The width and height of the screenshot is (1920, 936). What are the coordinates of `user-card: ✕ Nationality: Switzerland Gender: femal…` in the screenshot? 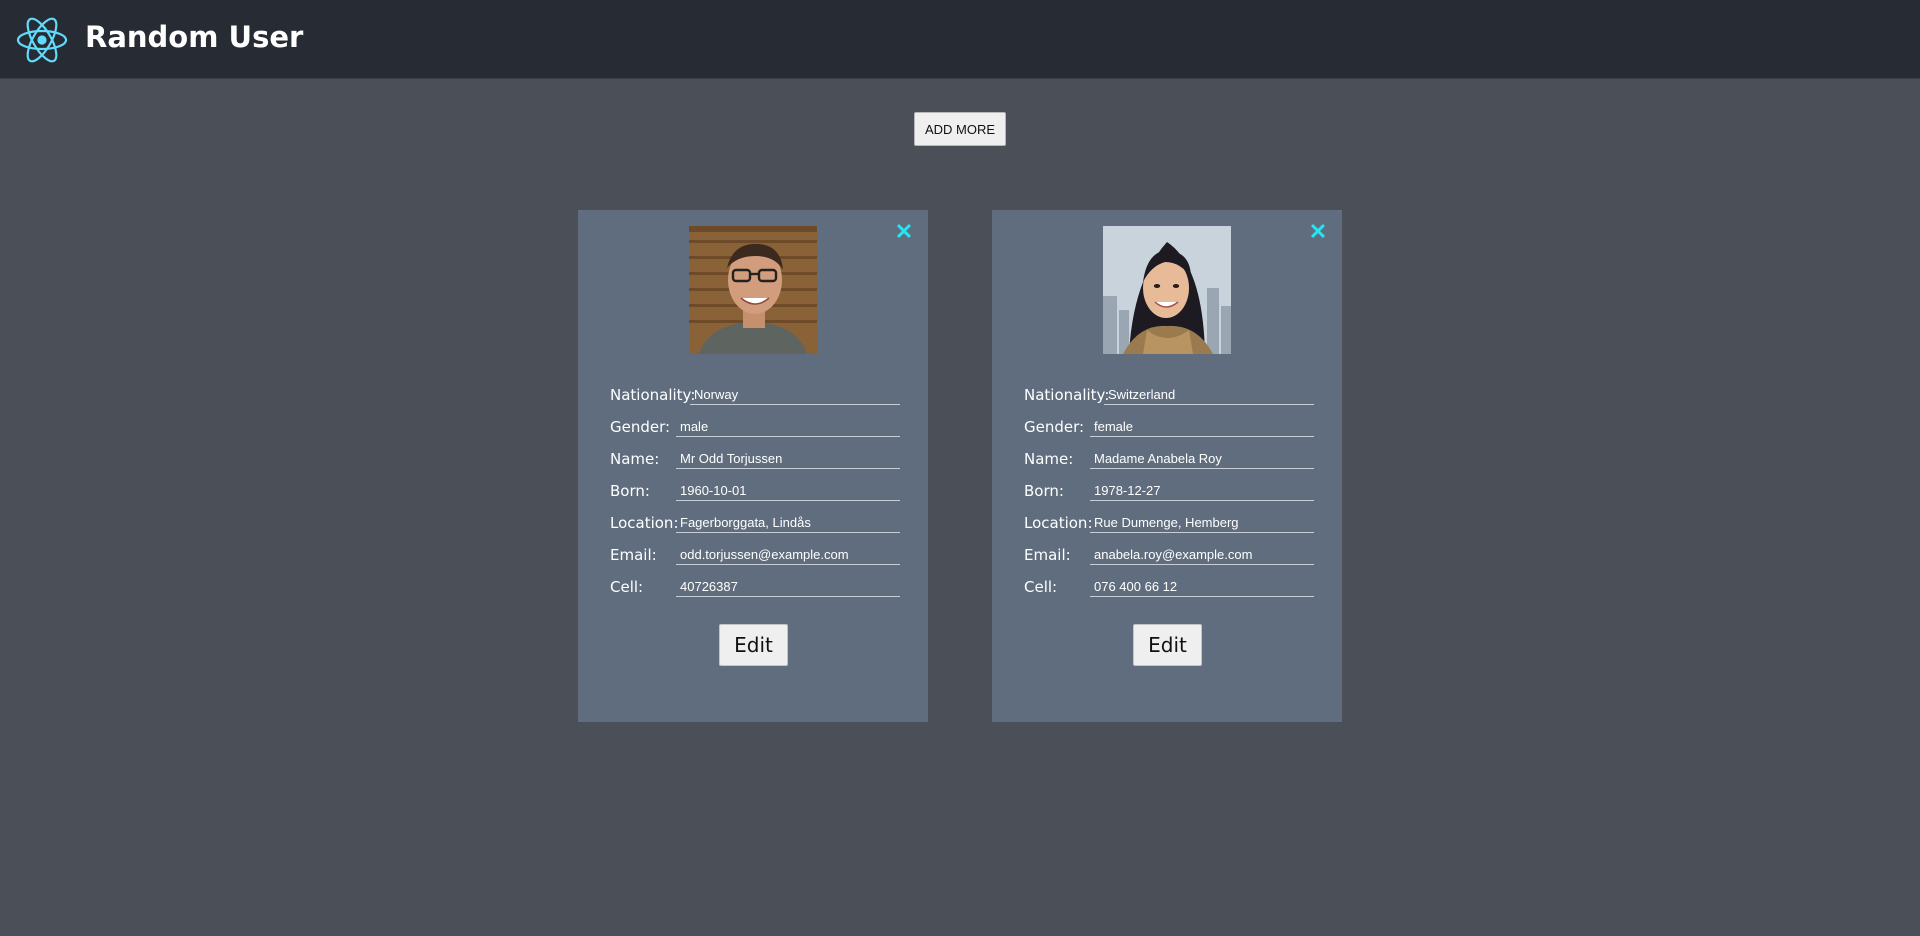 It's located at (1167, 466).